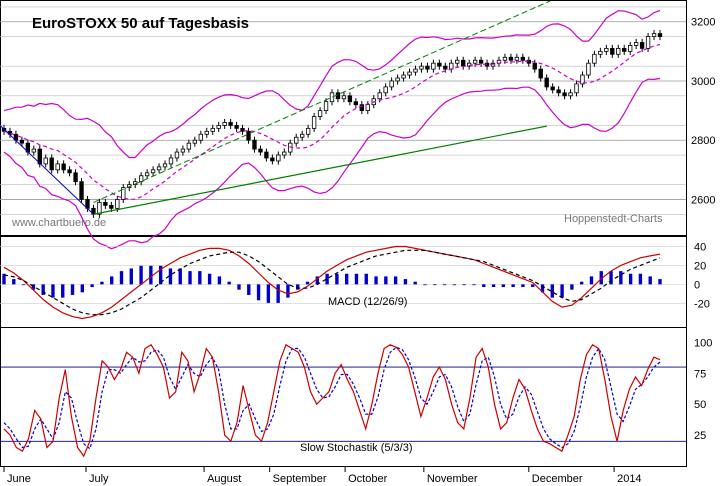  I want to click on macd-tick-label: -20, so click(702, 304).